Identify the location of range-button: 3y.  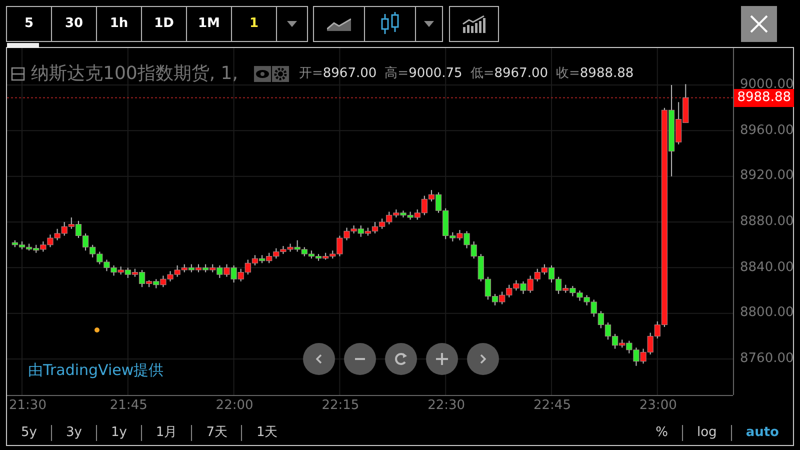
(74, 433).